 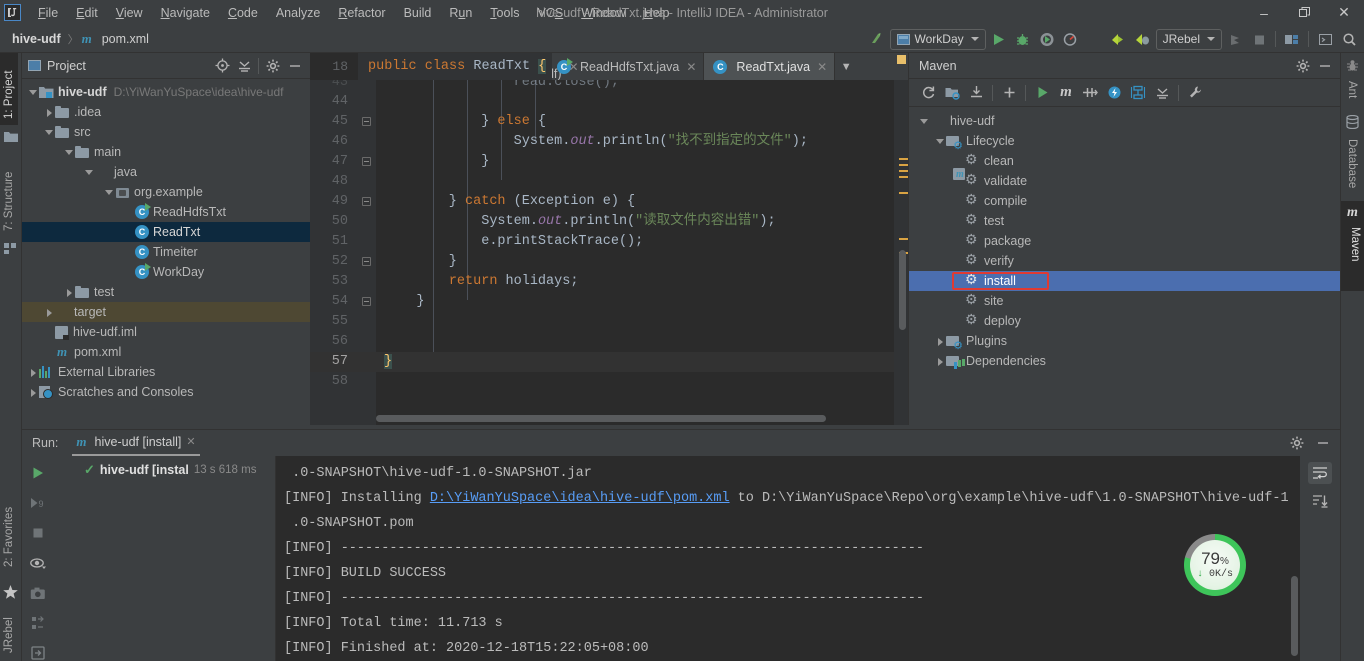 I want to click on editor-horizontal-scrollbar, so click(x=601, y=418).